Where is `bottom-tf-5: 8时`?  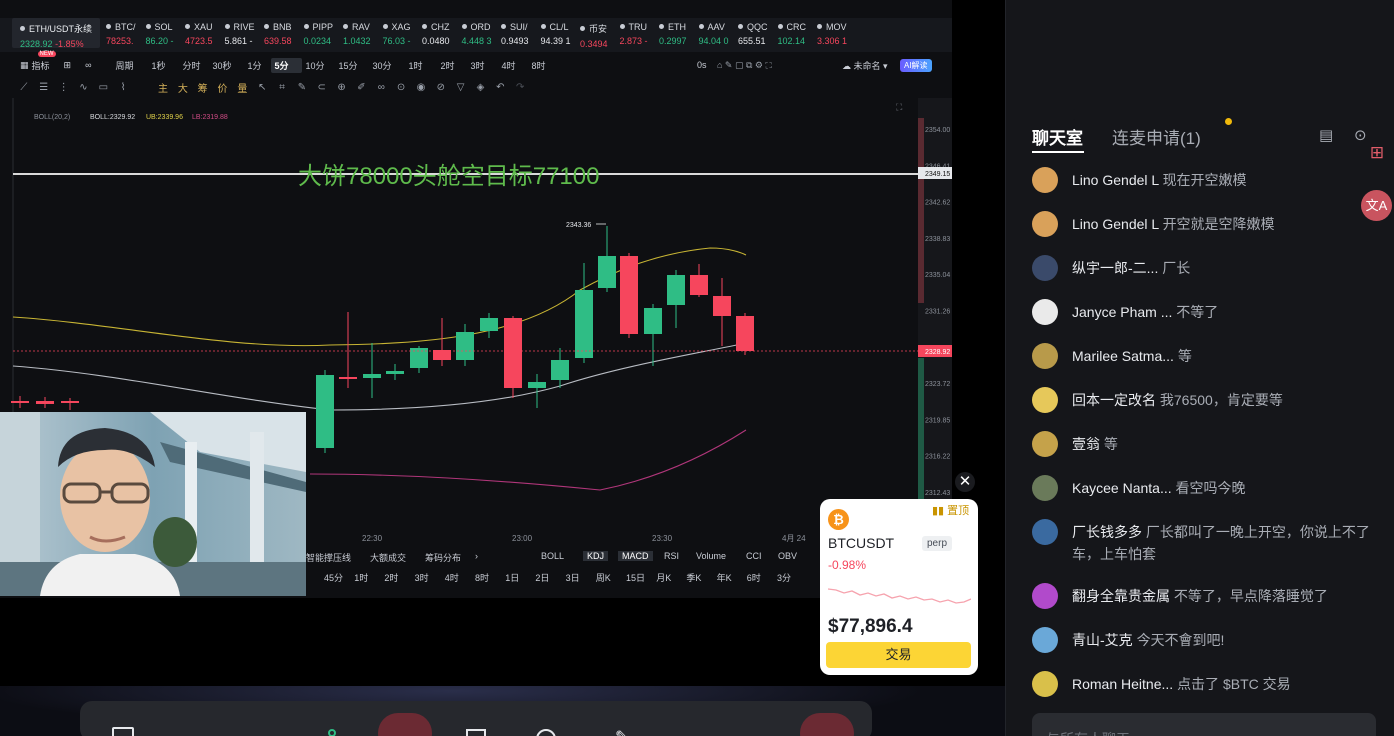 bottom-tf-5: 8时 is located at coordinates (482, 577).